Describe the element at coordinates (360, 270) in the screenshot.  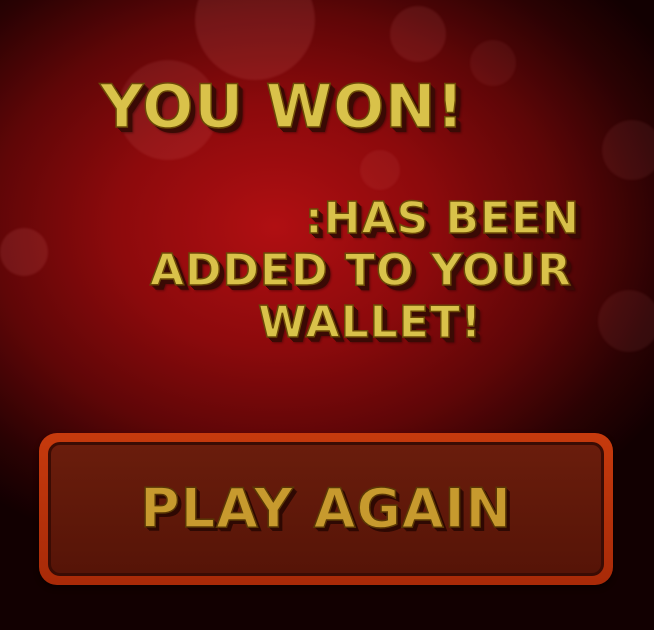
I see `win-message-line-2: ADDED TO YOUR` at that location.